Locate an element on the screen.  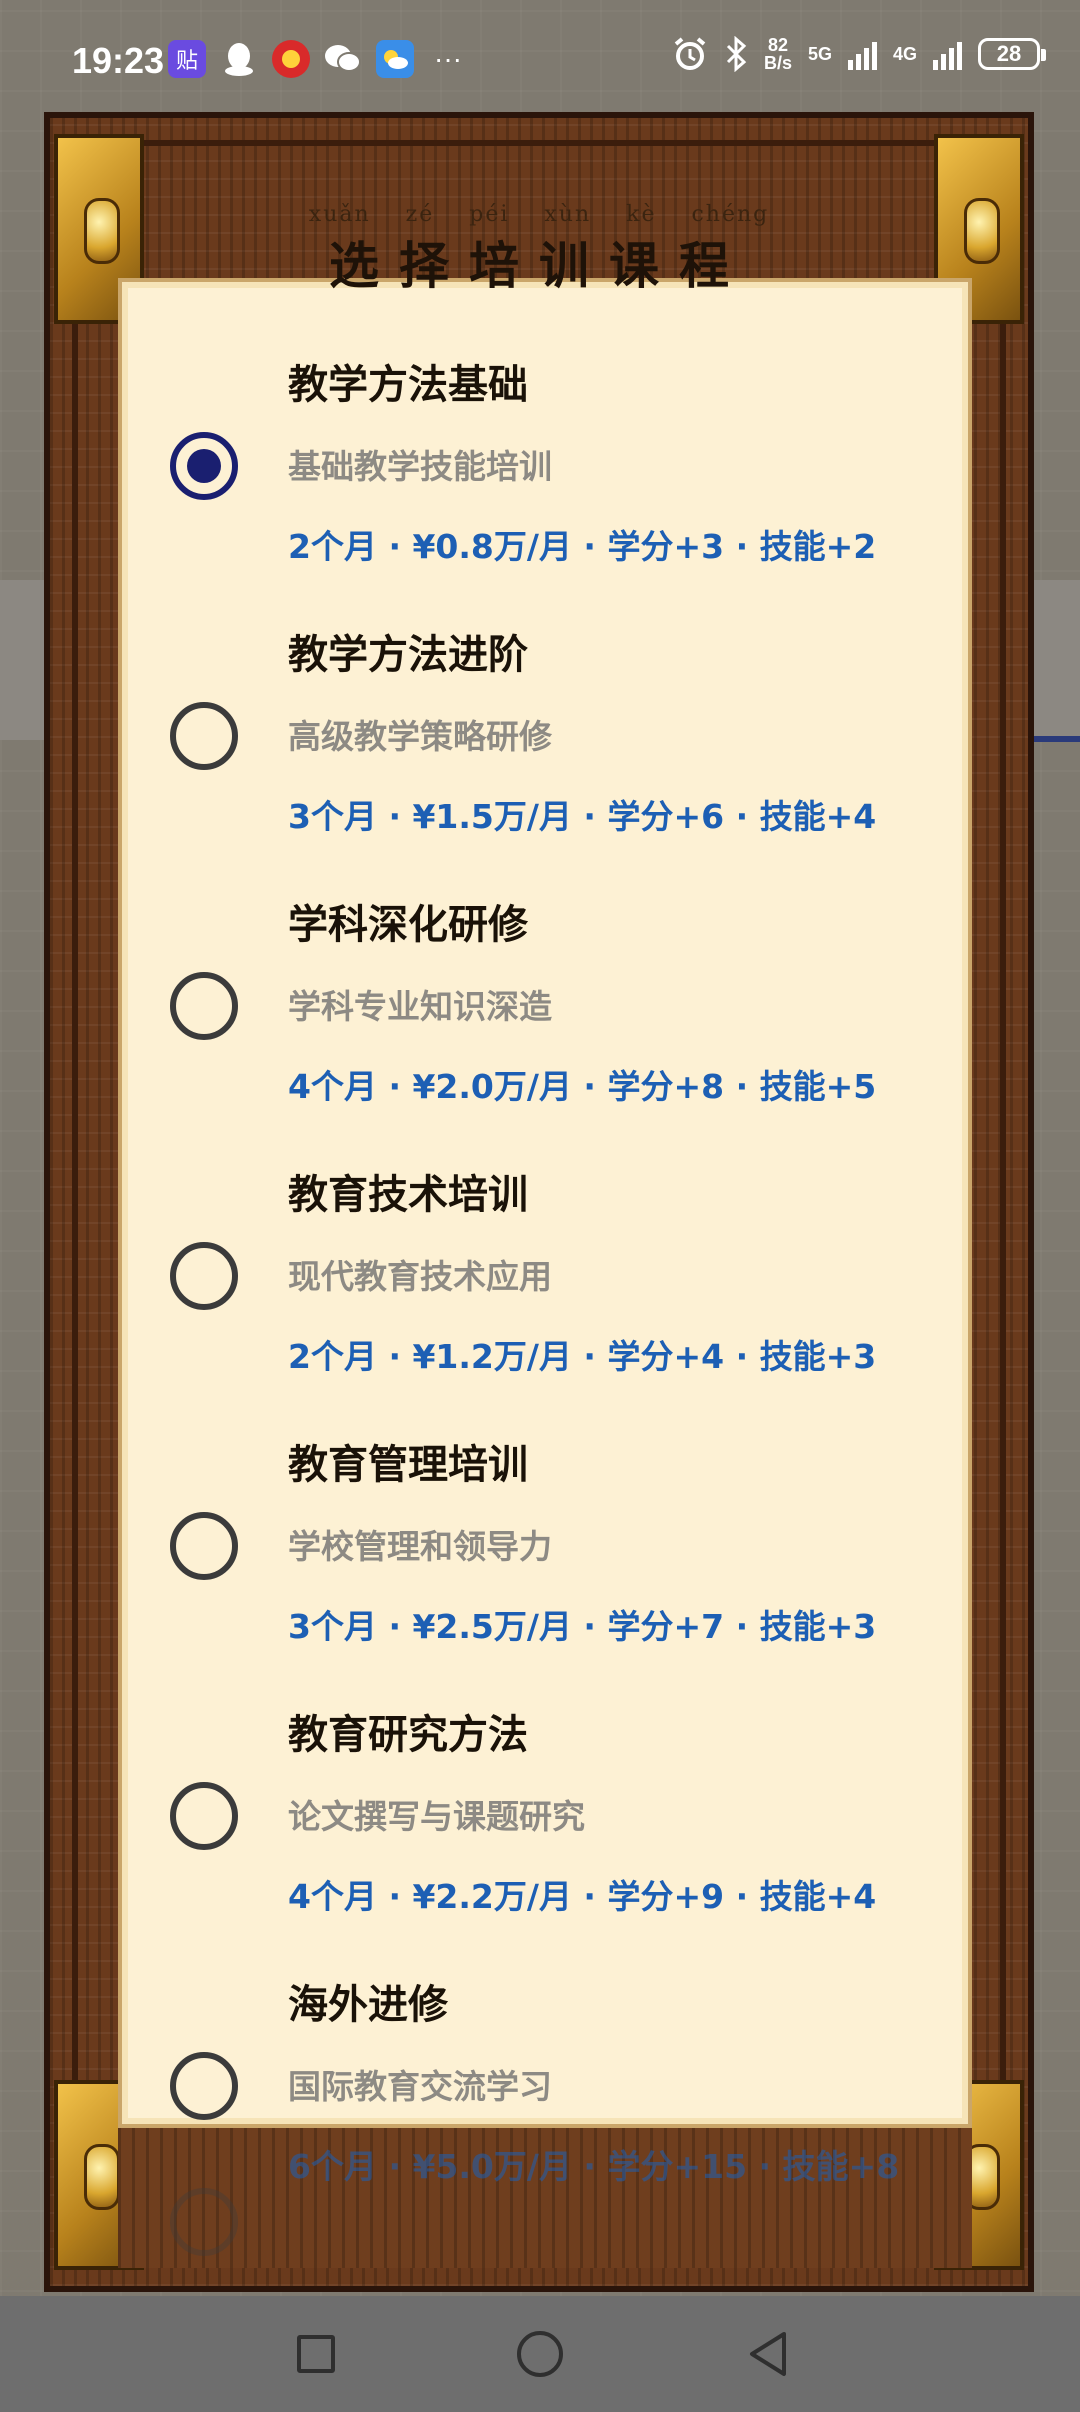
course-name: 教育研究方法 is located at coordinates (408, 1735).